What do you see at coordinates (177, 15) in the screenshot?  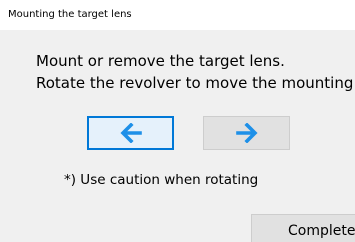 I see `title-bar: Mounting the target lens` at bounding box center [177, 15].